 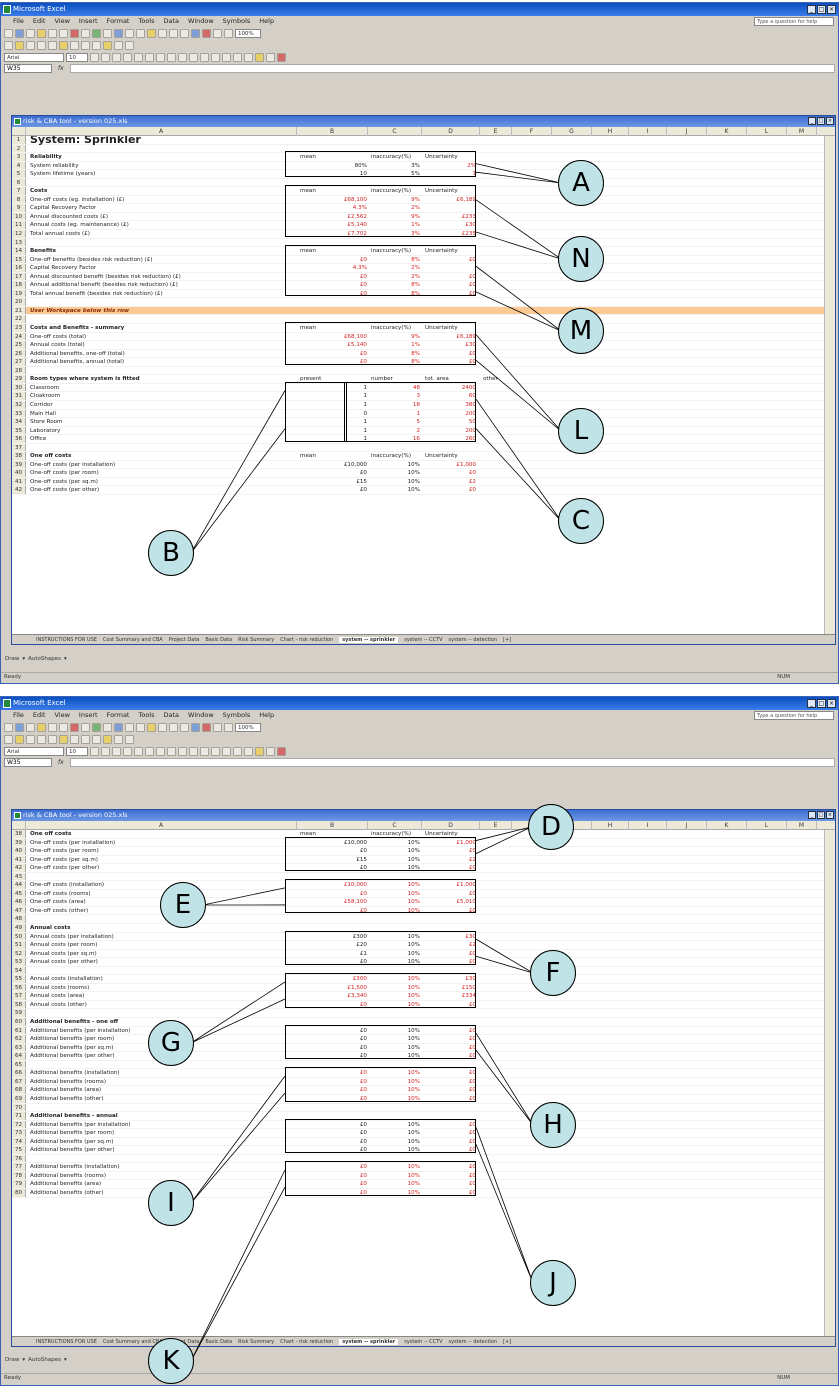 I want to click on wb-restore-button: □, so click(x=821, y=815).